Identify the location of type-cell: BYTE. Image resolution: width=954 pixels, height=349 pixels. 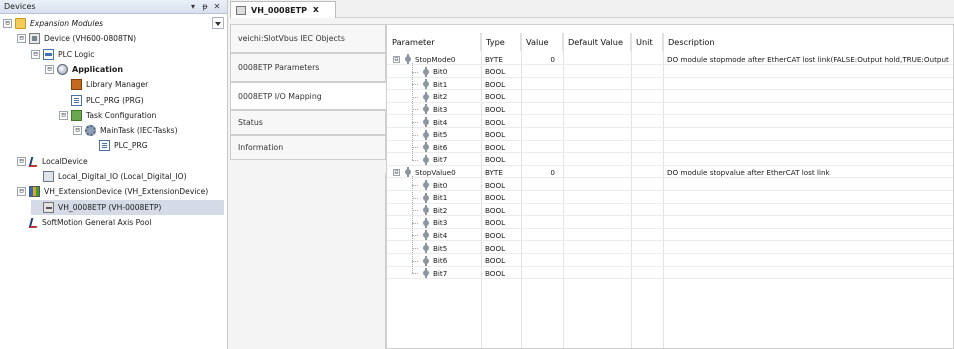
(494, 172).